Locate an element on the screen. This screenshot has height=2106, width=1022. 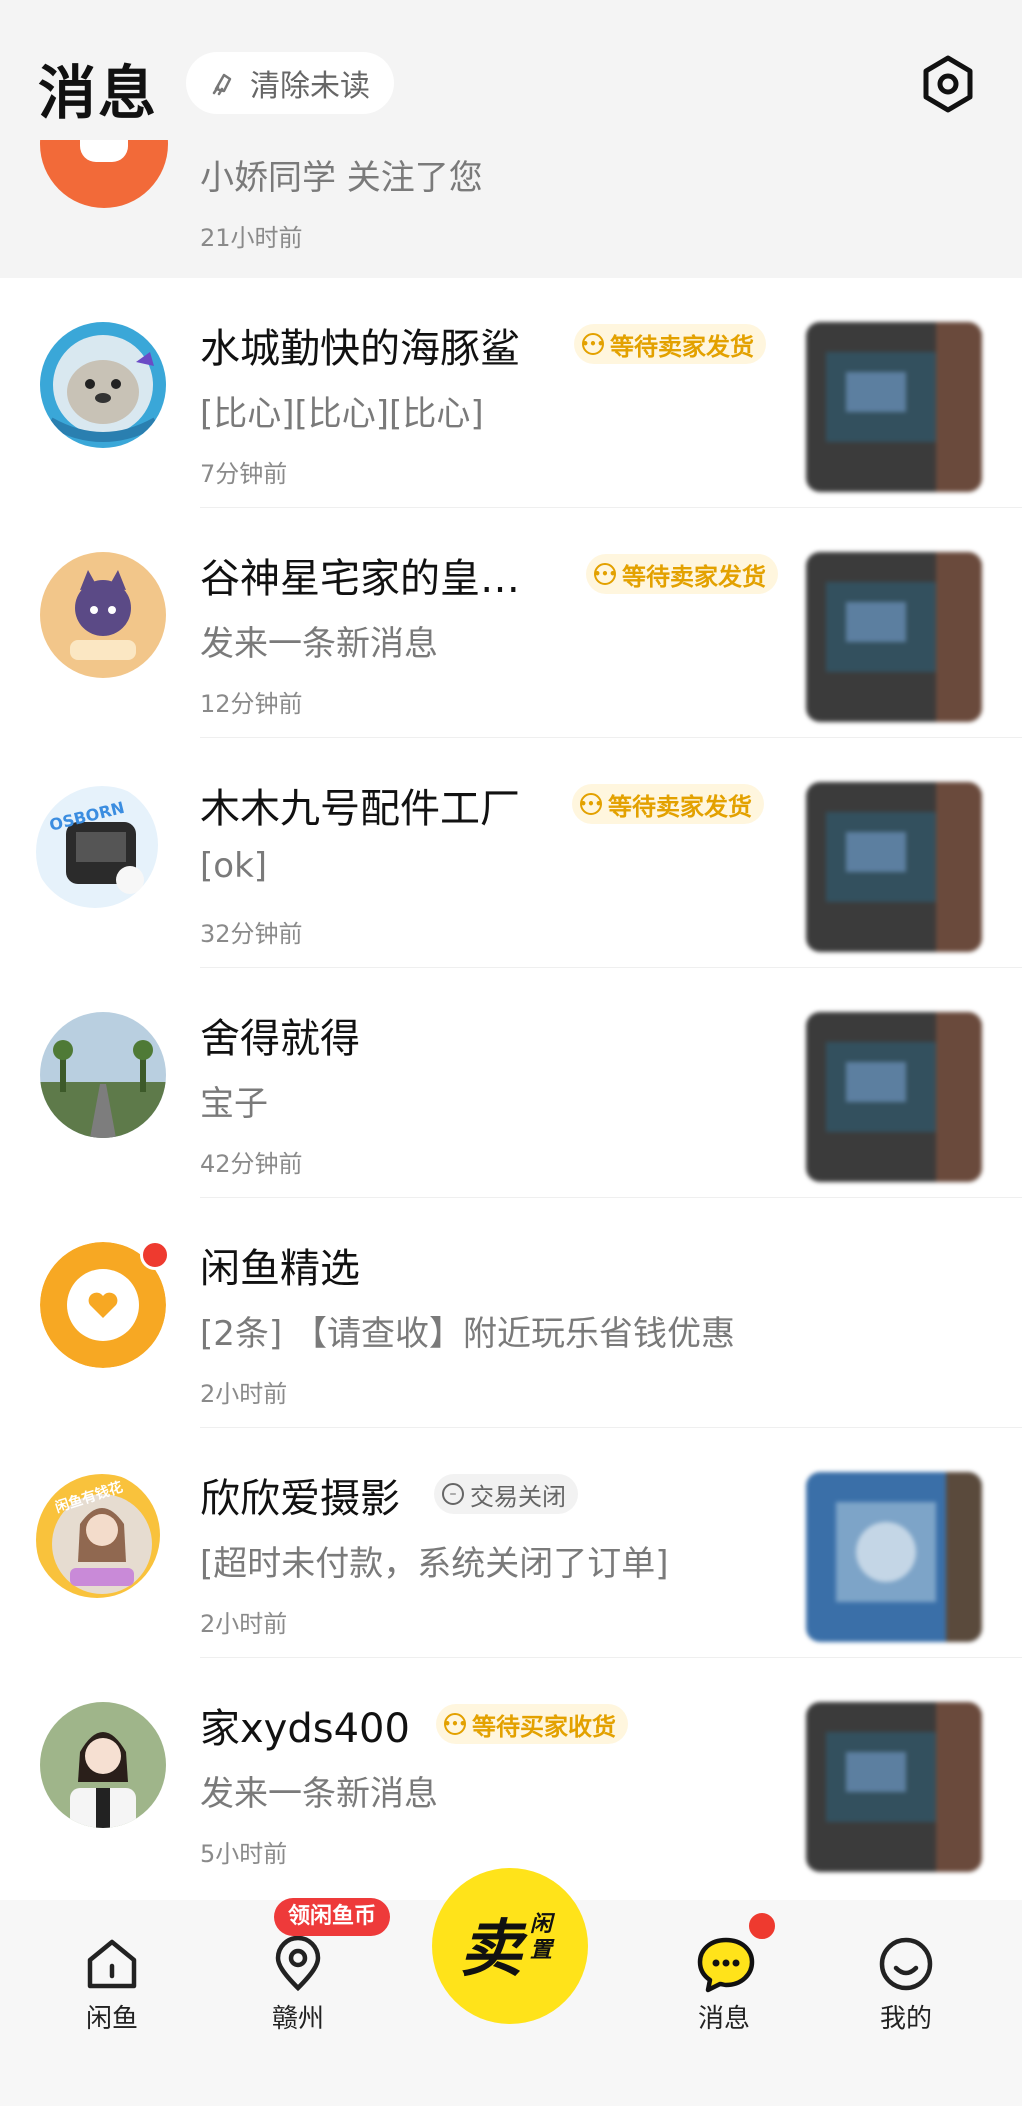
conversation-name: 舍得就得 is located at coordinates (280, 1039).